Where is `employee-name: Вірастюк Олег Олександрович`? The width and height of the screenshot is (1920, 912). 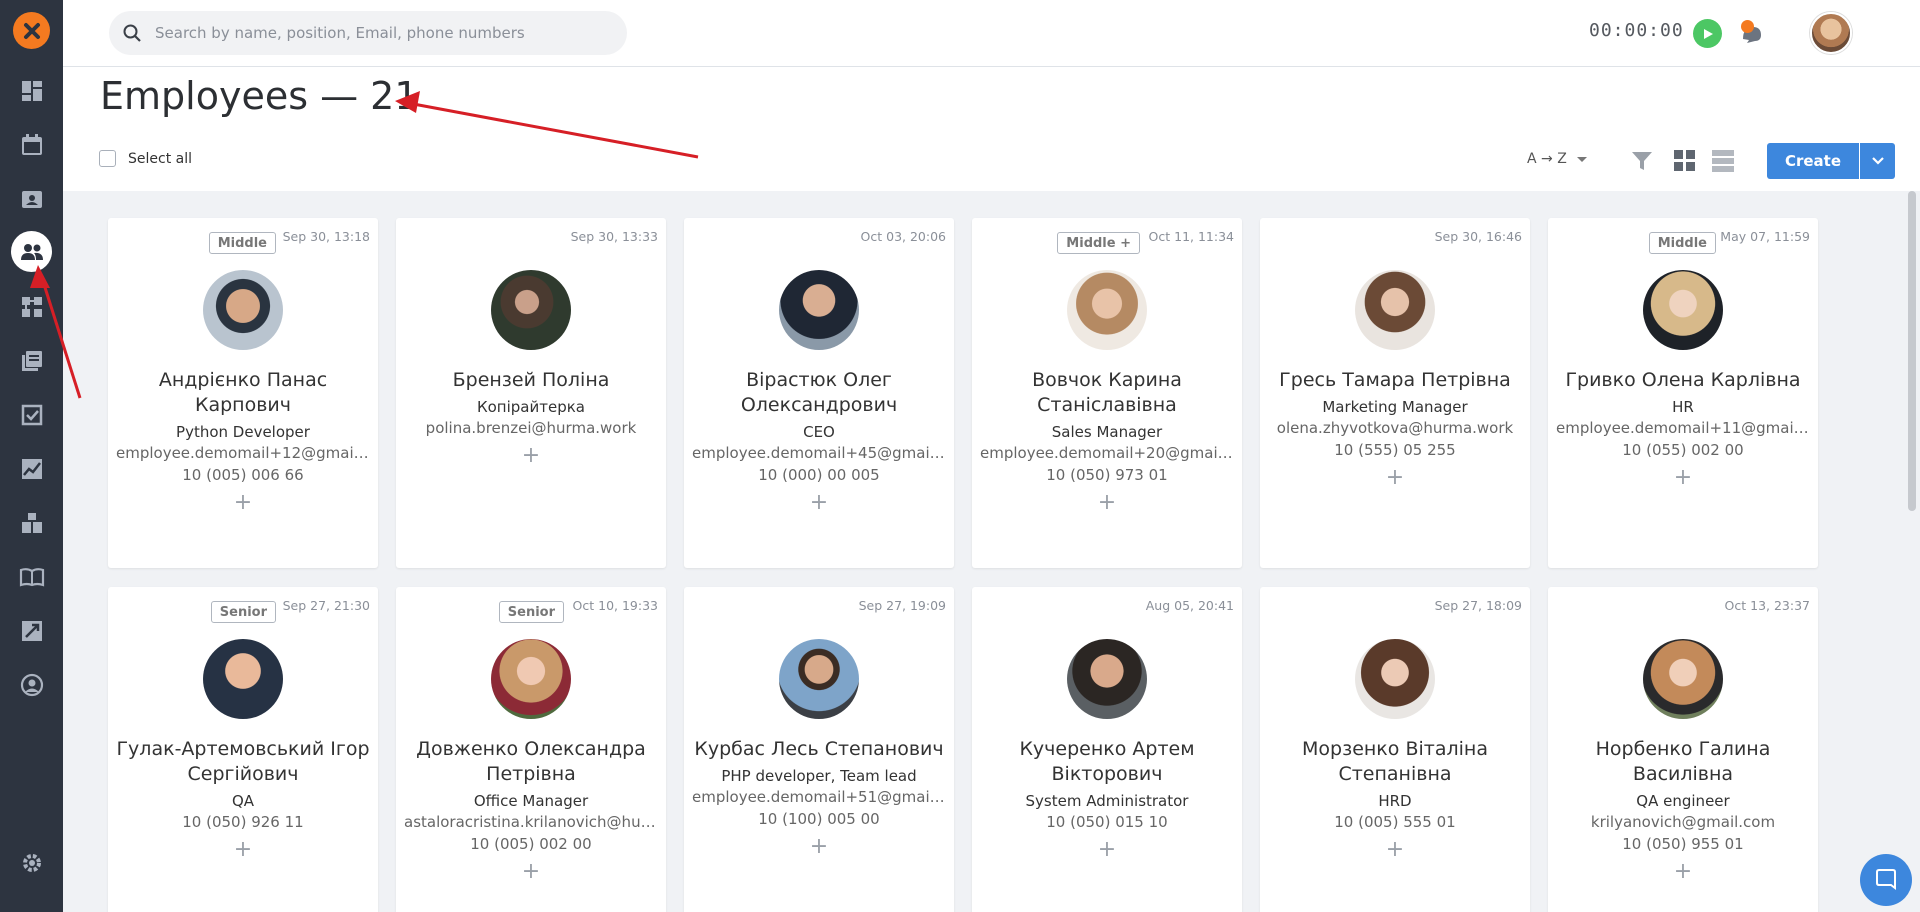 employee-name: Вірастюк Олег Олександрович is located at coordinates (819, 393).